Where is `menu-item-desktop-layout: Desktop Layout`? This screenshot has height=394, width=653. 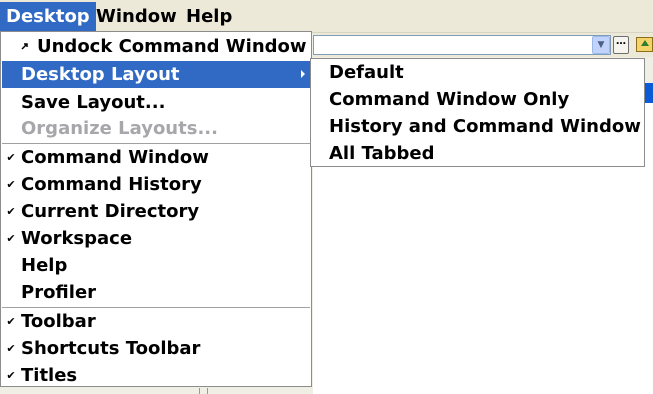
menu-item-desktop-layout: Desktop Layout is located at coordinates (156, 74).